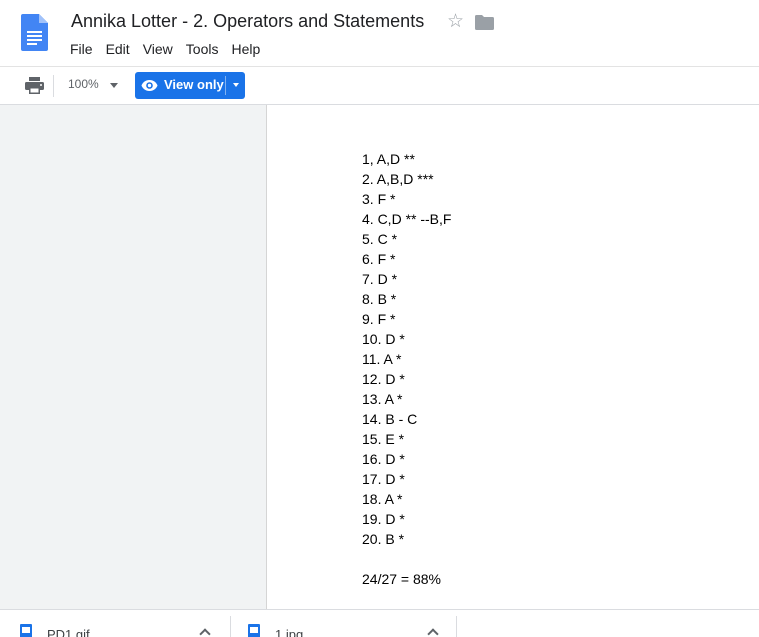 This screenshot has height=637, width=759. Describe the element at coordinates (342, 623) in the screenshot. I see `download-item: 1.jpg` at that location.